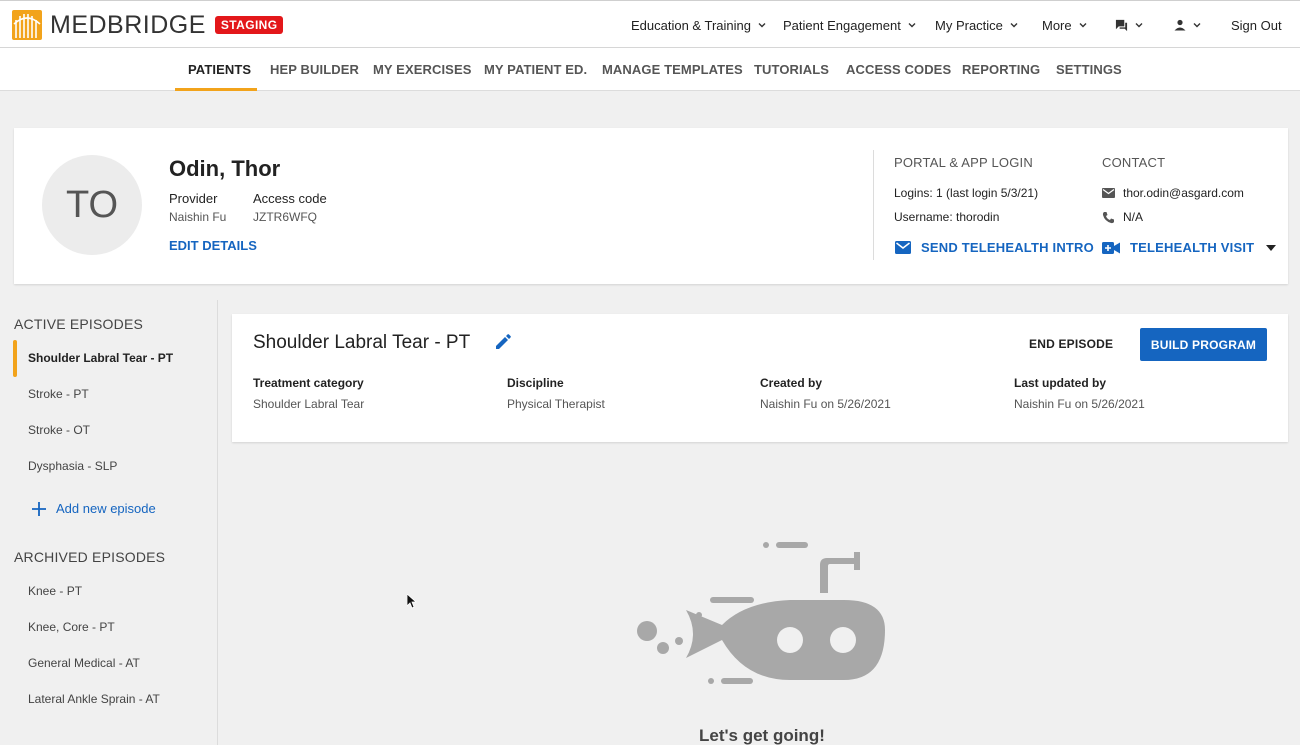 This screenshot has width=1300, height=745. I want to click on discipline-value: Physical Therapist, so click(556, 404).